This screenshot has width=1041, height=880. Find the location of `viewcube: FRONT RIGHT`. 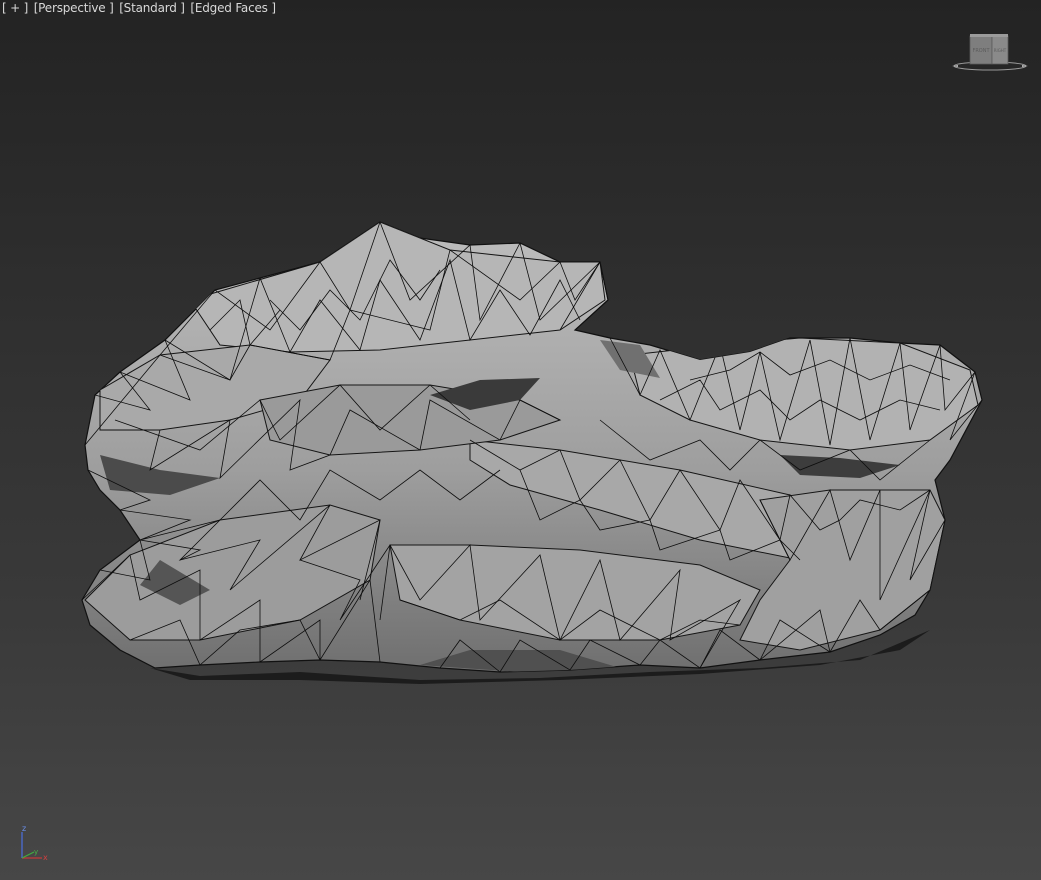

viewcube: FRONT RIGHT is located at coordinates (990, 52).